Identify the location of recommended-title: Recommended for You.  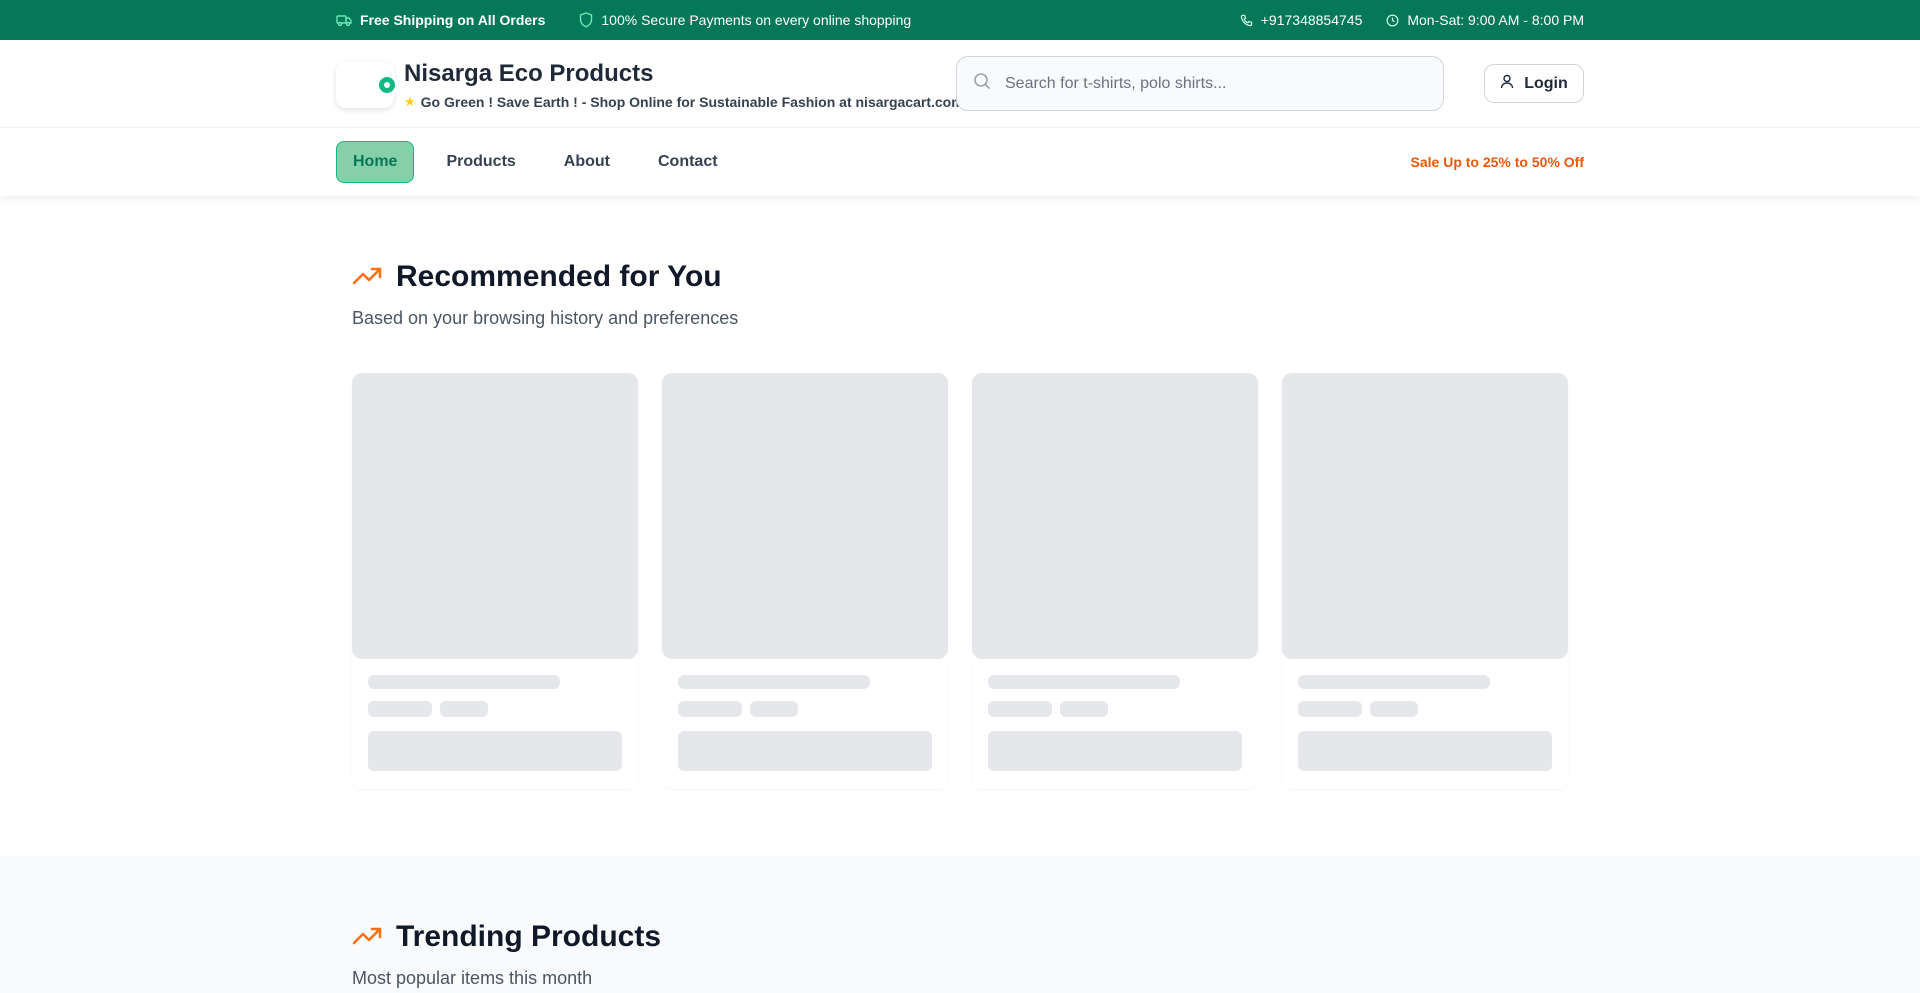
(545, 277).